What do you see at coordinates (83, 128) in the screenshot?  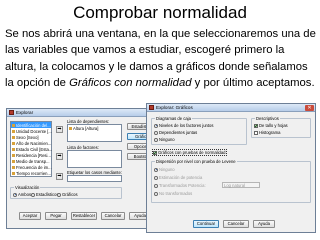 I see `dependent-item: Altura [Altura]` at bounding box center [83, 128].